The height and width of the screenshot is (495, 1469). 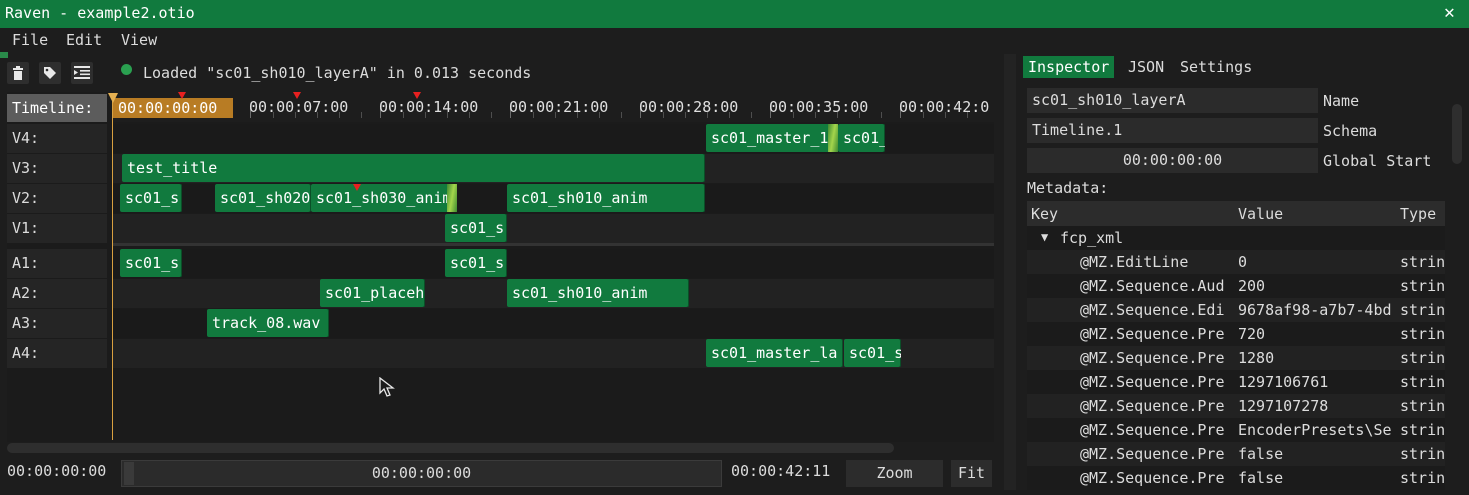 What do you see at coordinates (57, 108) in the screenshot?
I see `timeline-label: Timeline:` at bounding box center [57, 108].